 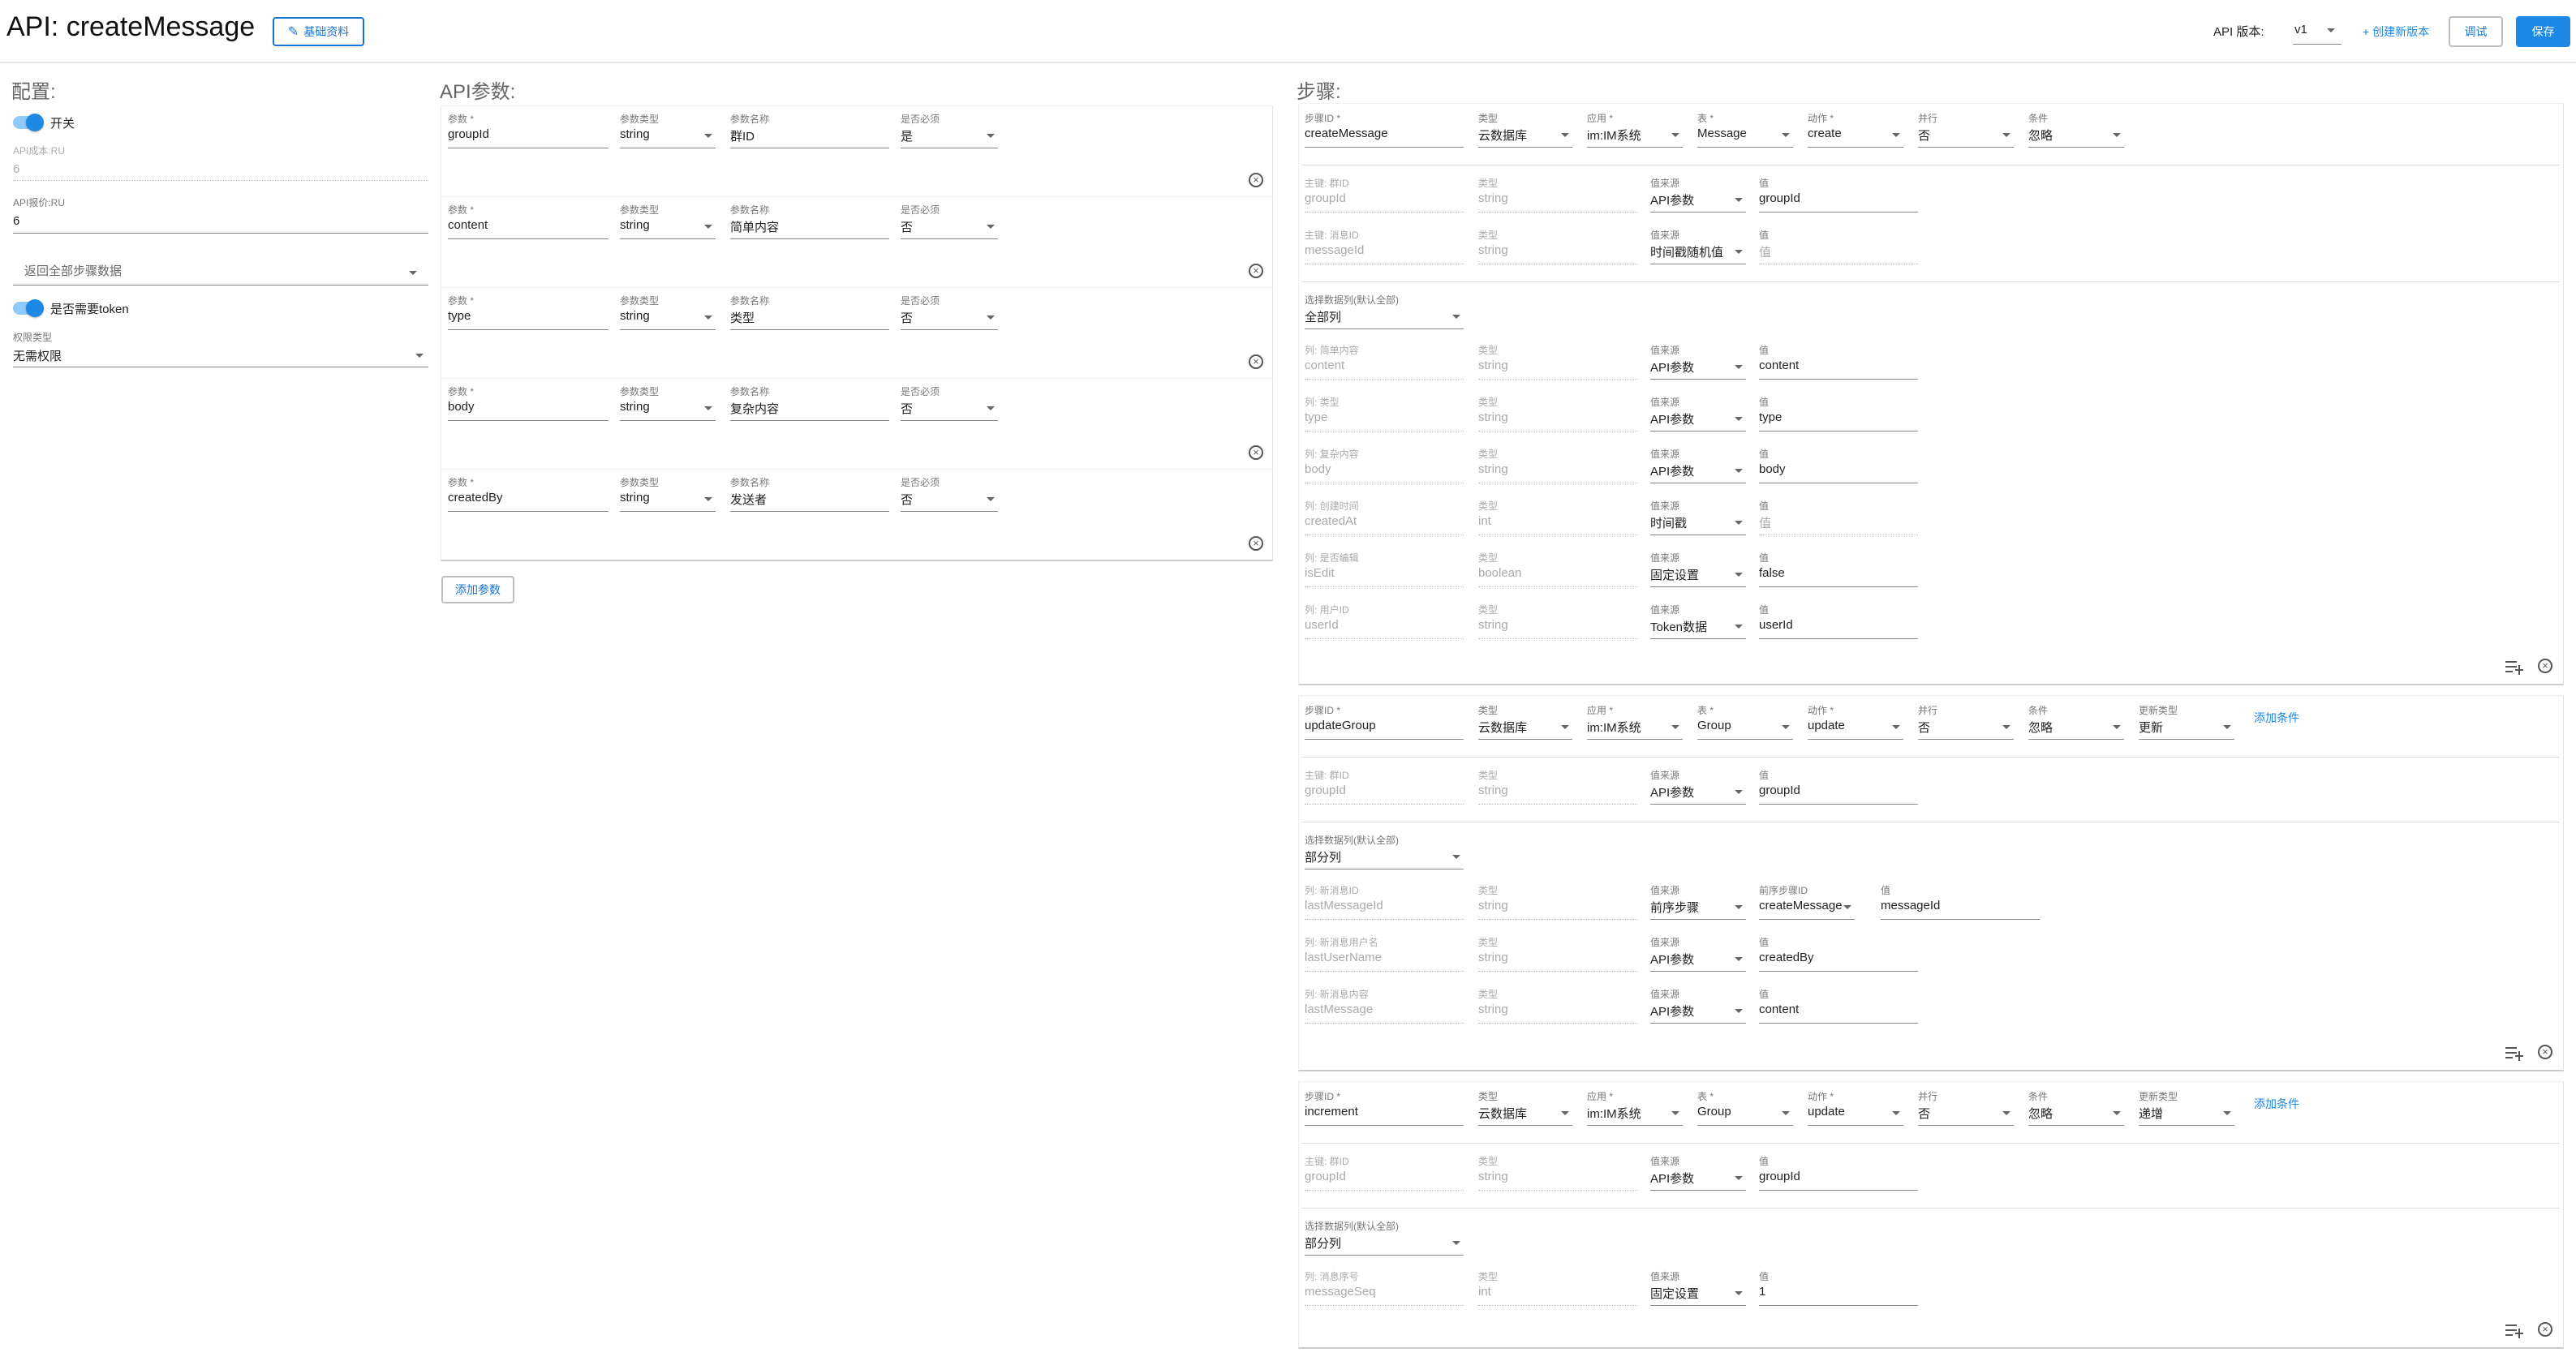 What do you see at coordinates (461, 407) in the screenshot?
I see `param-name-input: body` at bounding box center [461, 407].